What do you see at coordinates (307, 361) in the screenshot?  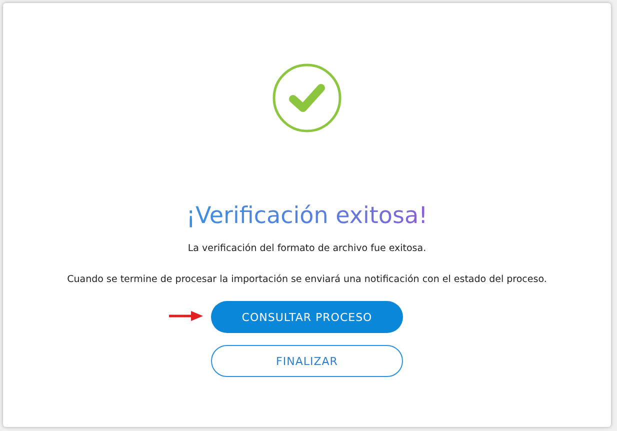 I see `finish-button: FINALIZAR` at bounding box center [307, 361].